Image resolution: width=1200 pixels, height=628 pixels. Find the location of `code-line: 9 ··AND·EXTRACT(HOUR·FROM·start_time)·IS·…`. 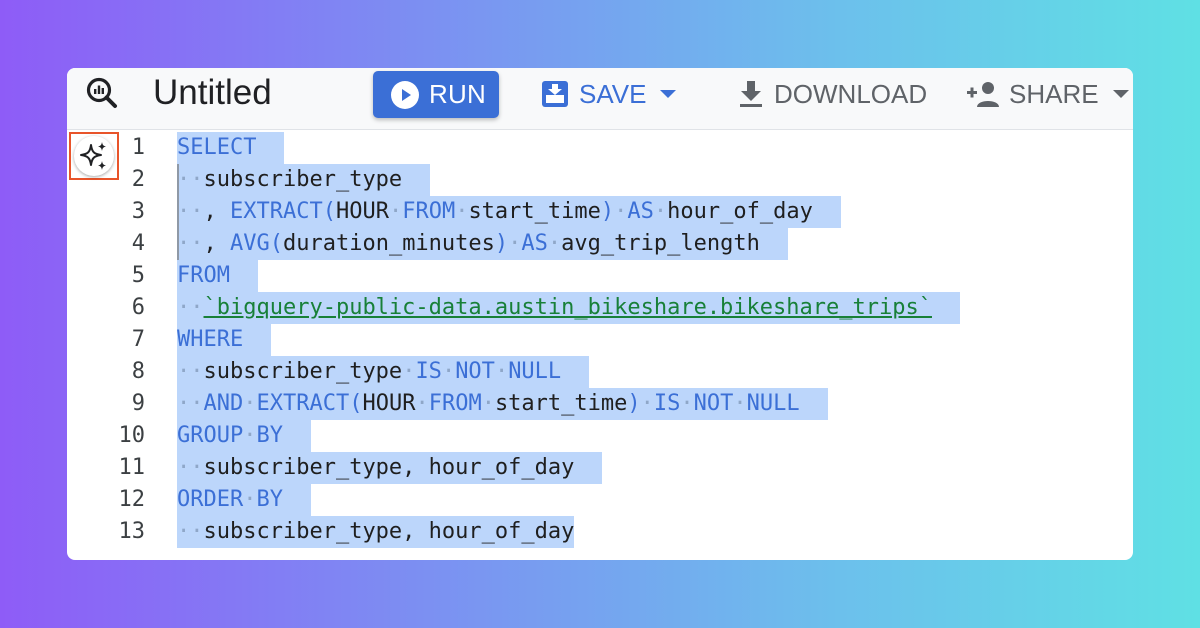

code-line: 9 ··AND·EXTRACT(HOUR·FROM·start_time)·IS·… is located at coordinates (600, 404).